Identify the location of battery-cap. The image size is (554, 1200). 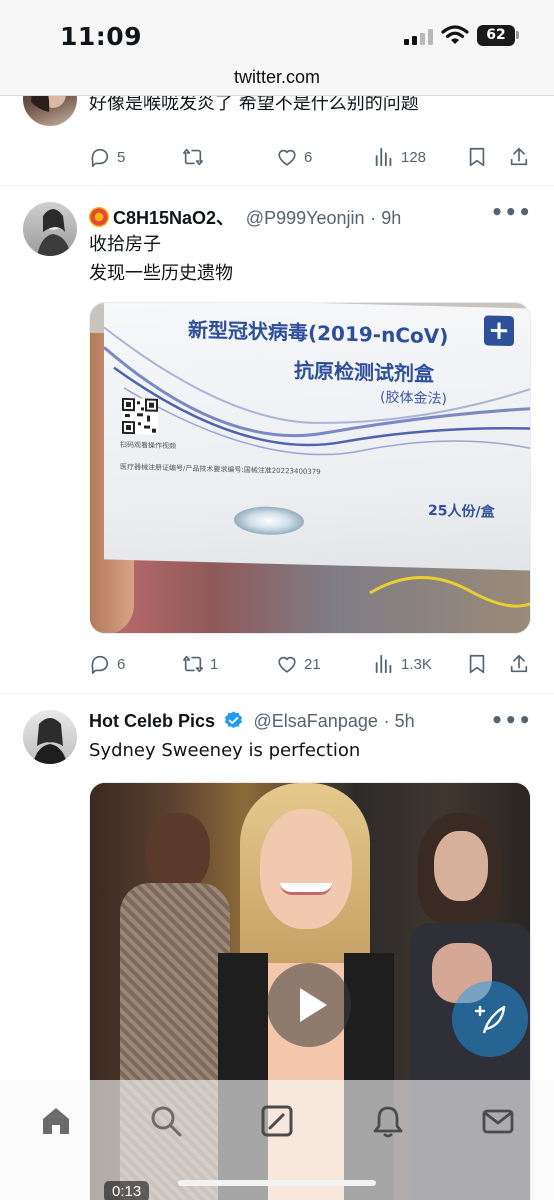
(517, 35).